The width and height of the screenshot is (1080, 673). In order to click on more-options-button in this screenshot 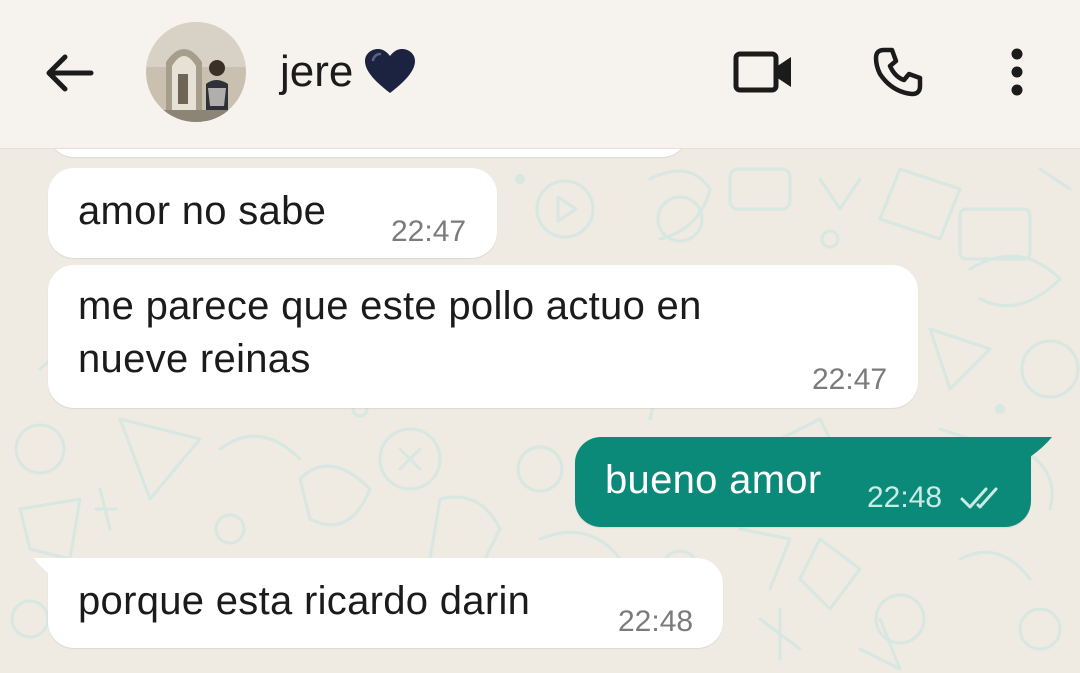, I will do `click(1017, 72)`.